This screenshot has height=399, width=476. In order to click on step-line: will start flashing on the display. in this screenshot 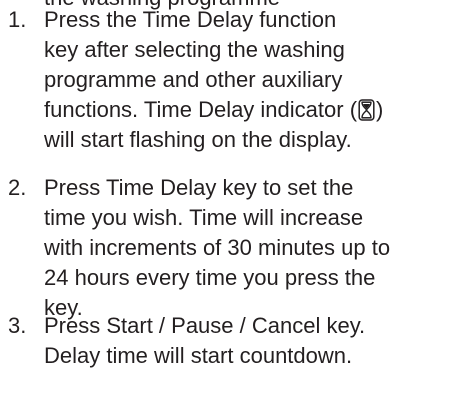, I will do `click(198, 139)`.